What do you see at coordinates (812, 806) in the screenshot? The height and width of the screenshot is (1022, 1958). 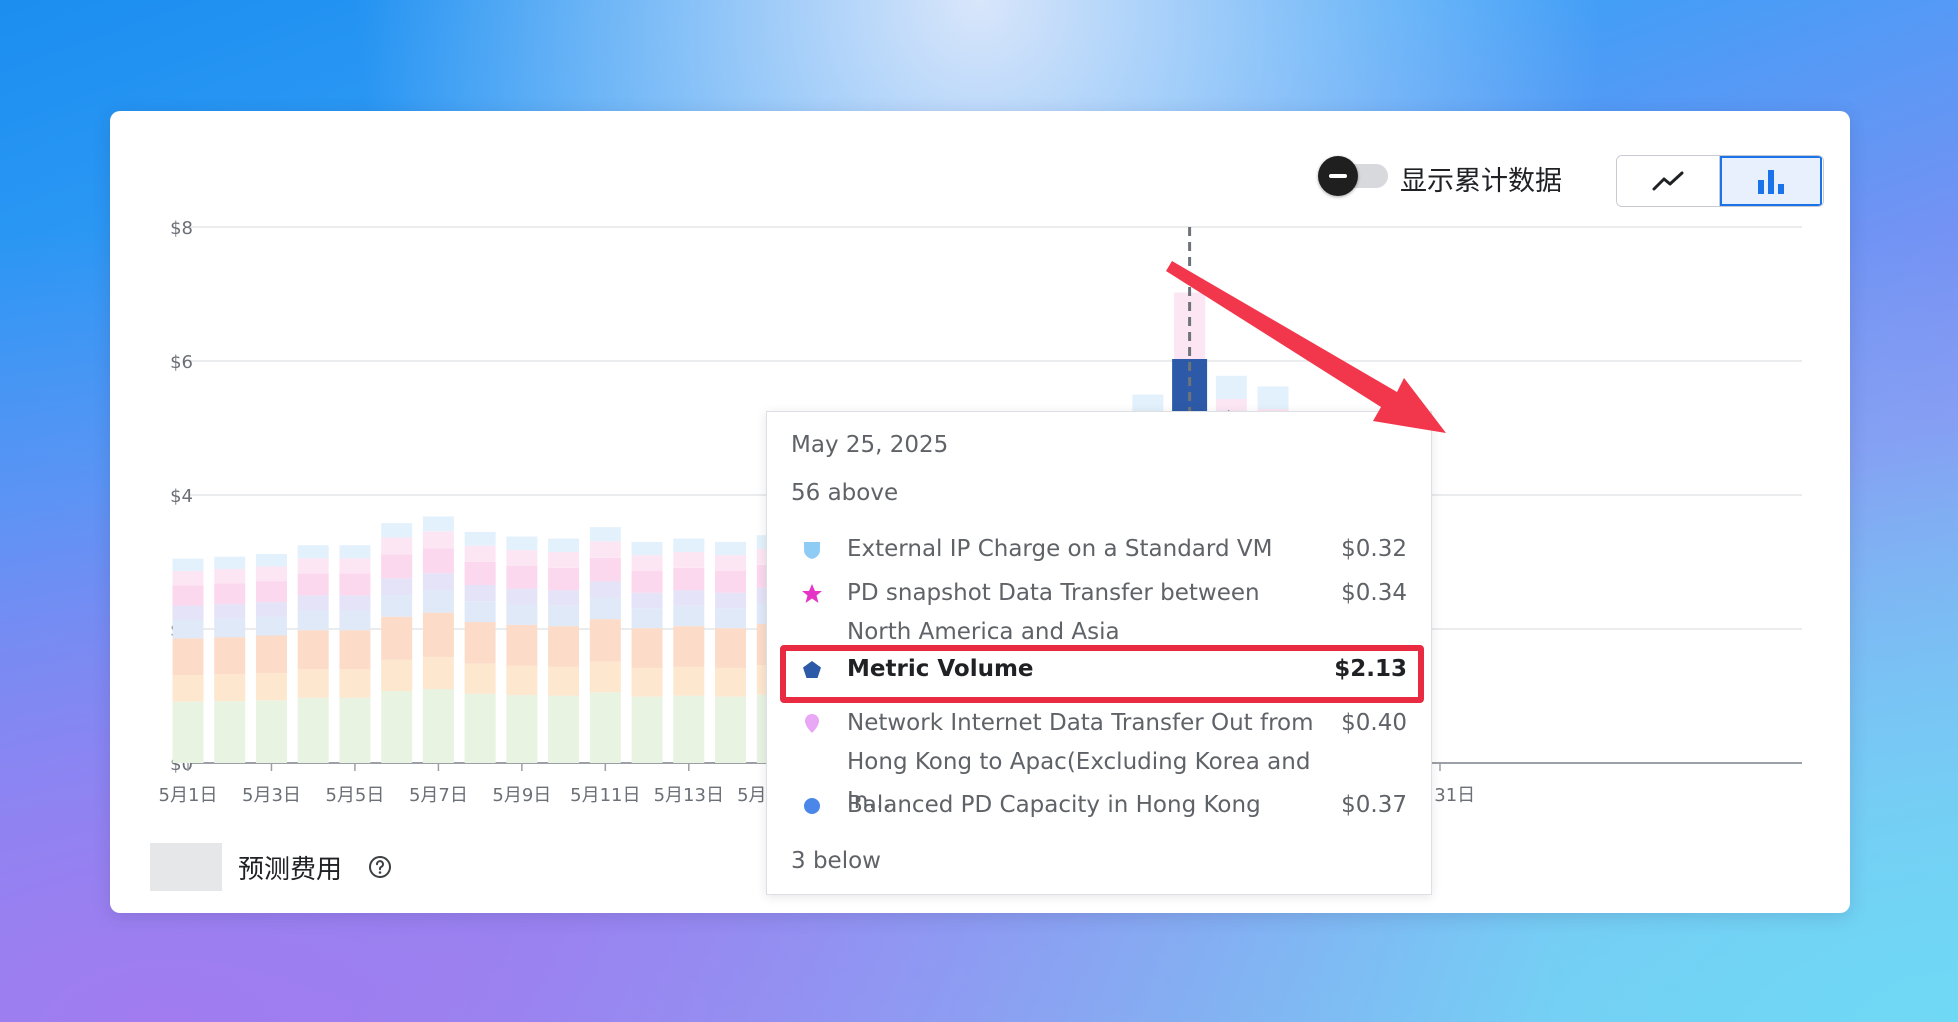 I see `circle-marker-icon` at bounding box center [812, 806].